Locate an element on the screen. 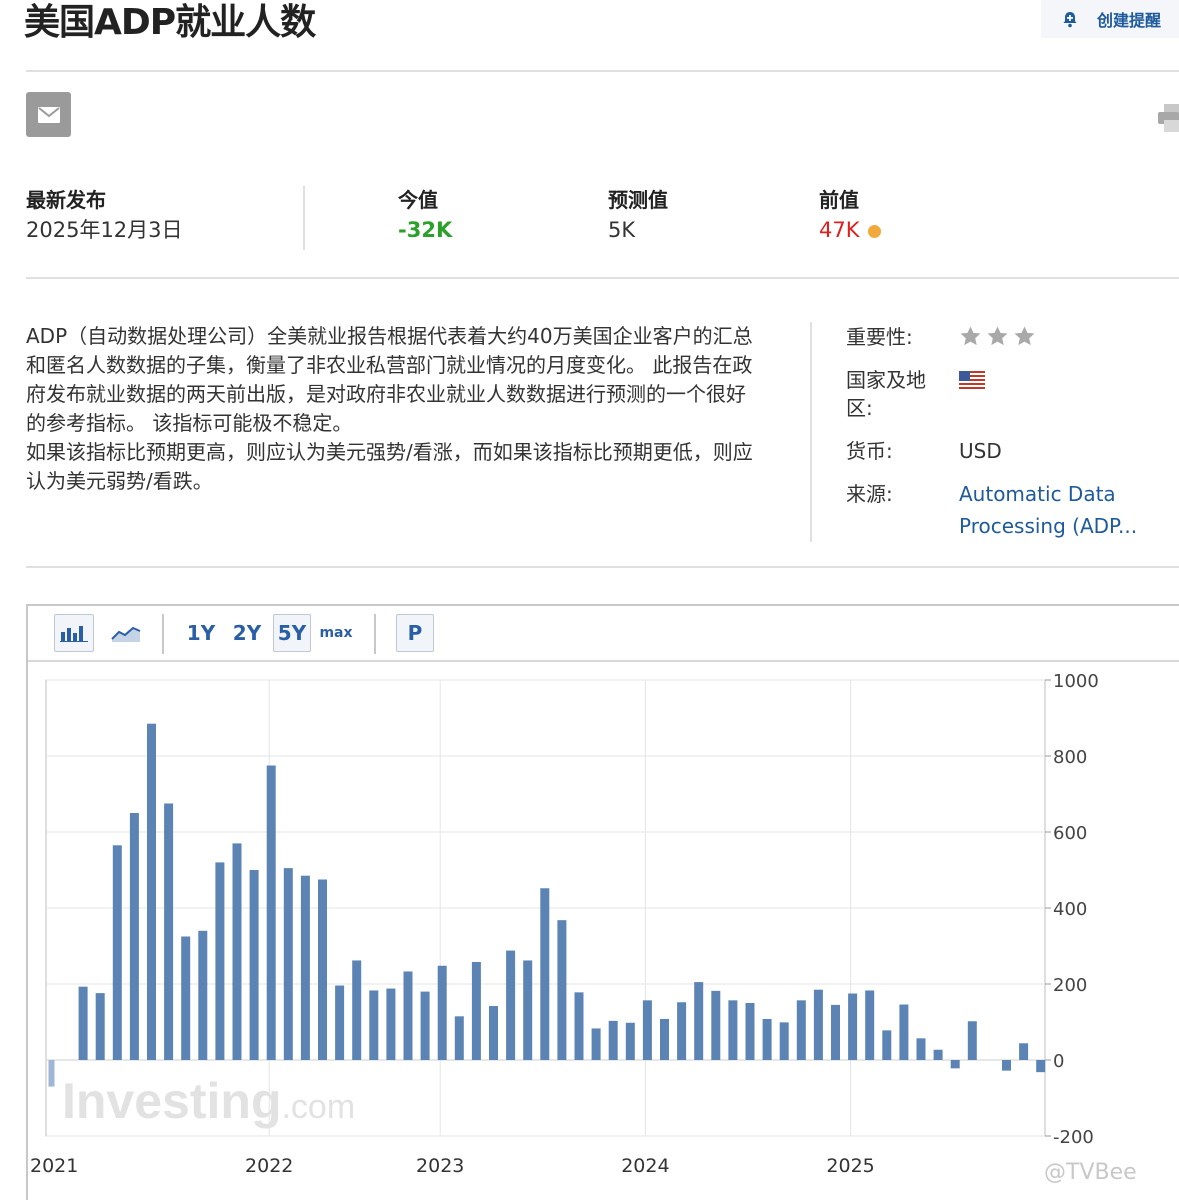 This screenshot has height=1200, width=1179. mail-icon is located at coordinates (48, 114).